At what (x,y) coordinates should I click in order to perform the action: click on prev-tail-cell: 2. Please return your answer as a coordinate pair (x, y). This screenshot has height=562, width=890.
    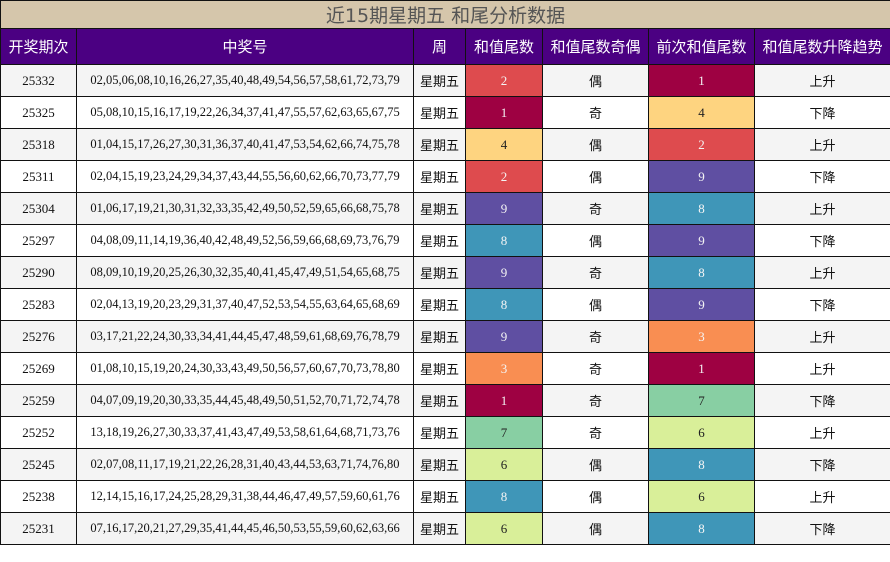
    Looking at the image, I should click on (701, 144).